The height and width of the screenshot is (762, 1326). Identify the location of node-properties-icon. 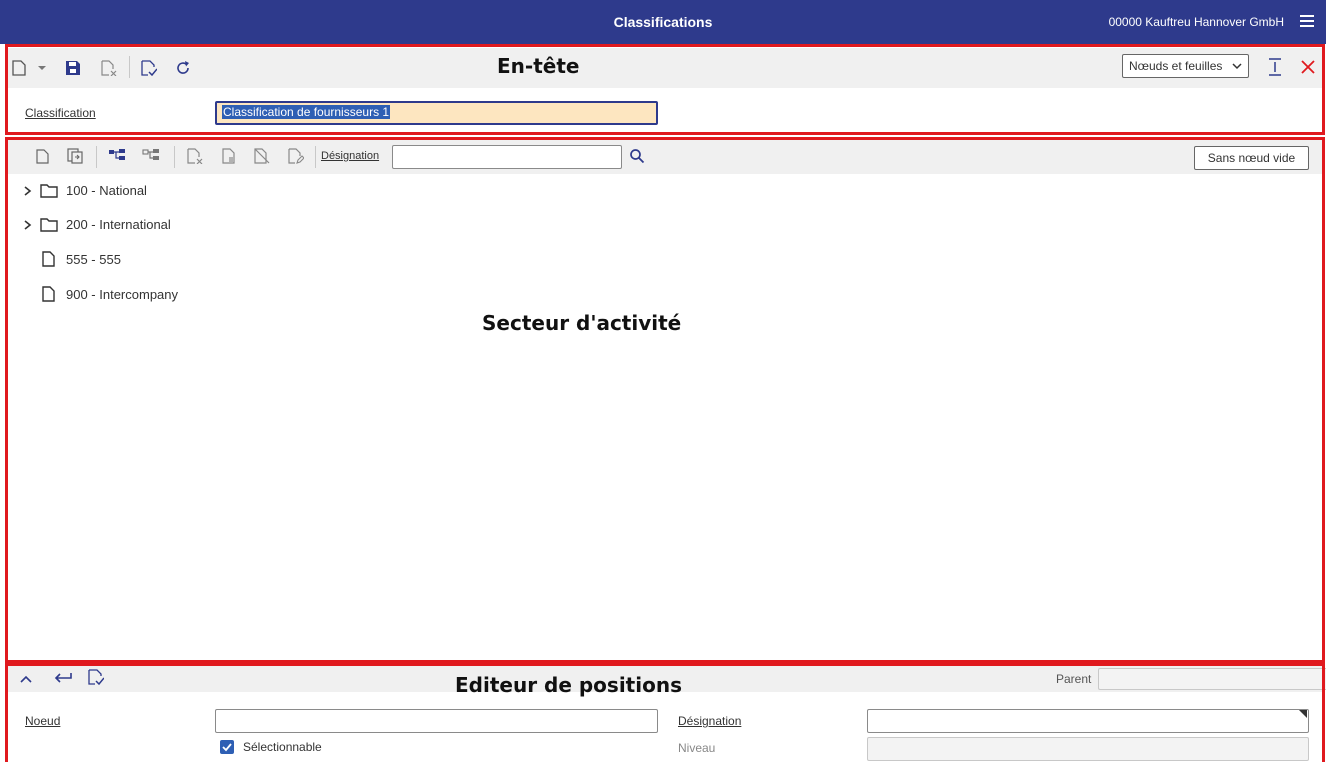
(230, 156).